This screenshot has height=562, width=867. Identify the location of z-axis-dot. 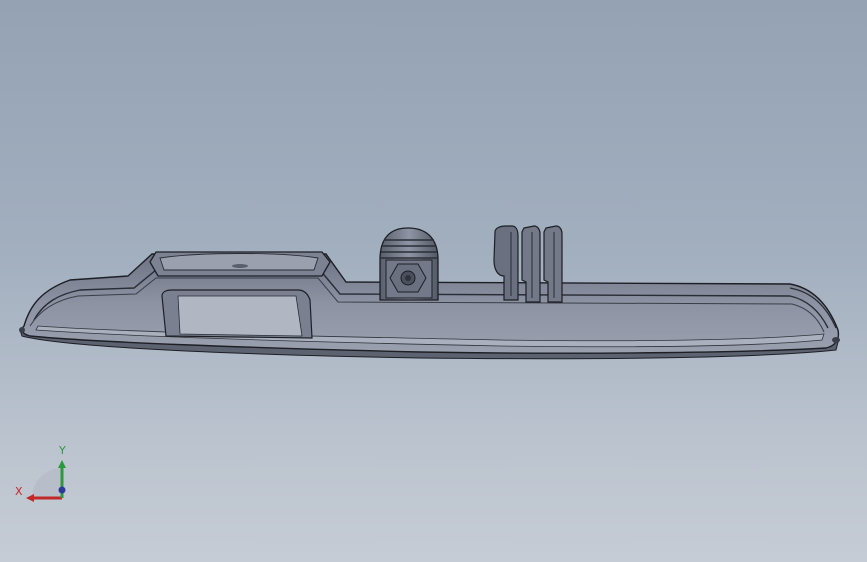
(62, 490).